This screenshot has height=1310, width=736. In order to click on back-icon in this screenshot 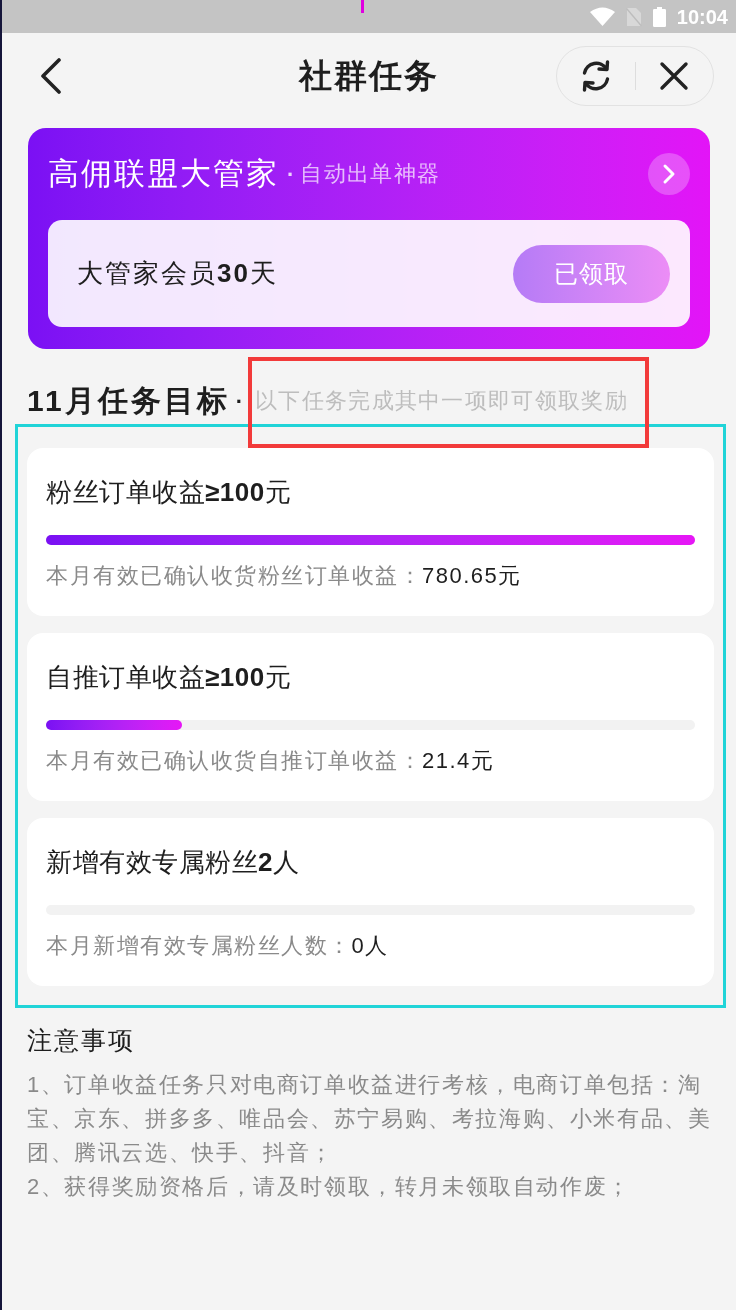, I will do `click(51, 75)`.